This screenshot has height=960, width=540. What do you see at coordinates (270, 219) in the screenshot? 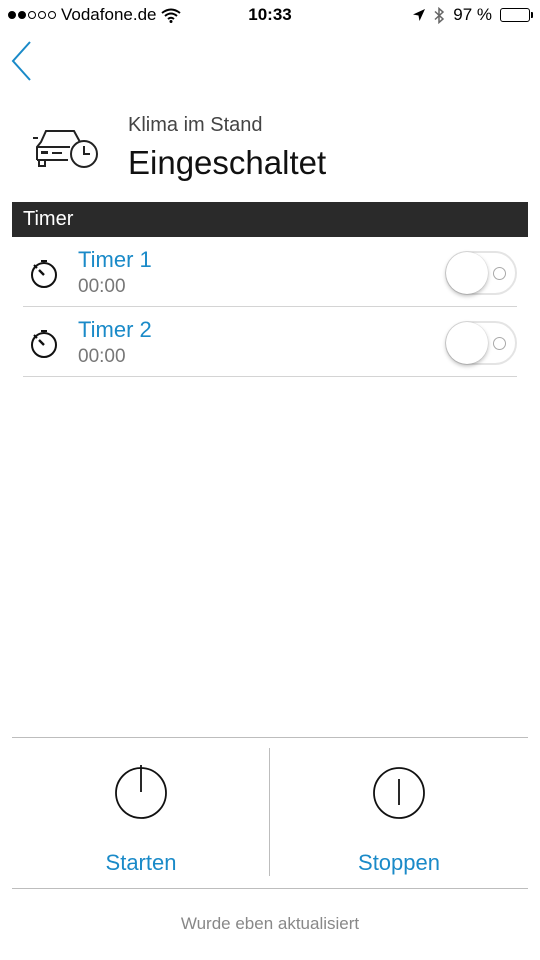
I see `section-header-timer: Timer` at bounding box center [270, 219].